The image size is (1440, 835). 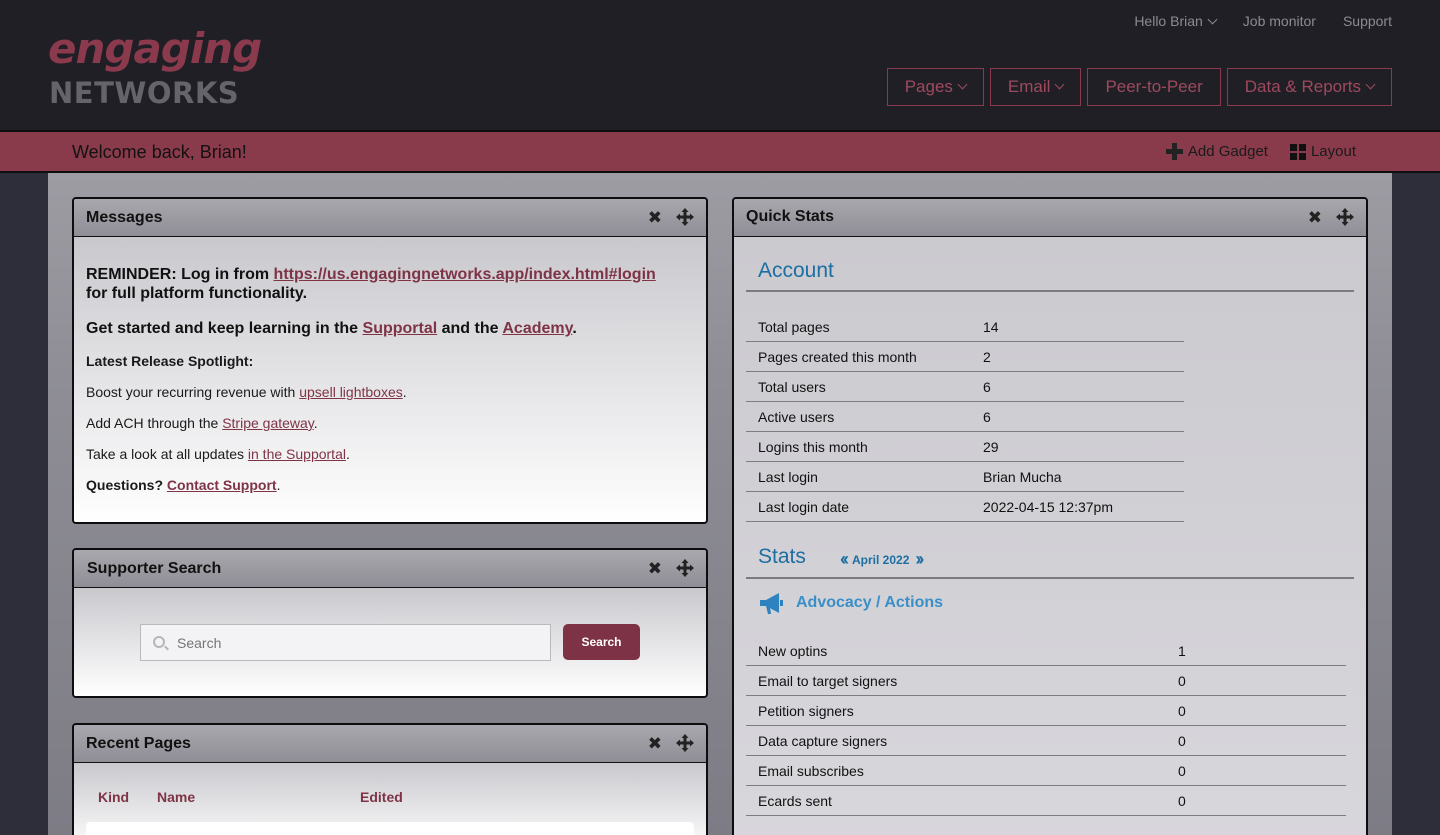 I want to click on table-row: Email subscribes 0, so click(x=1046, y=771).